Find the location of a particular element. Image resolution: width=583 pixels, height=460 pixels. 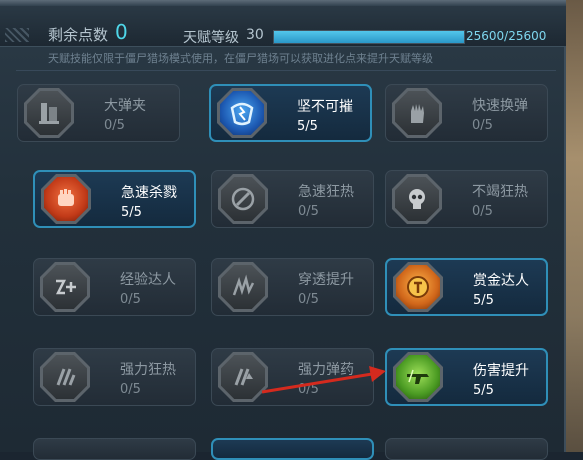

talent-name: 急速狂热 is located at coordinates (326, 192).